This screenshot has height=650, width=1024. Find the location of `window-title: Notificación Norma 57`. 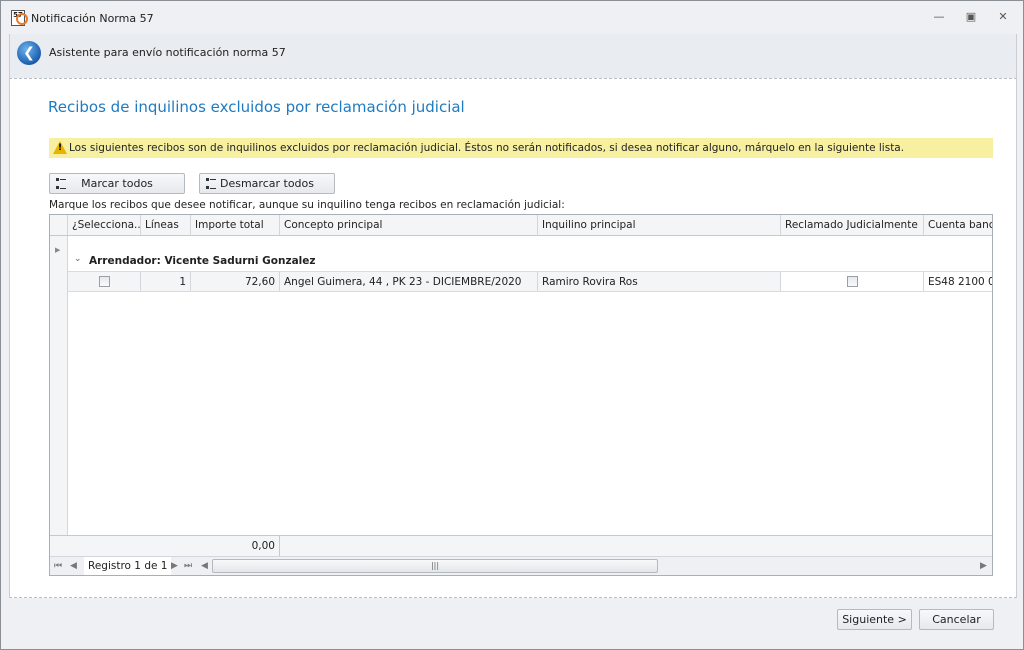

window-title: Notificación Norma 57 is located at coordinates (92, 18).